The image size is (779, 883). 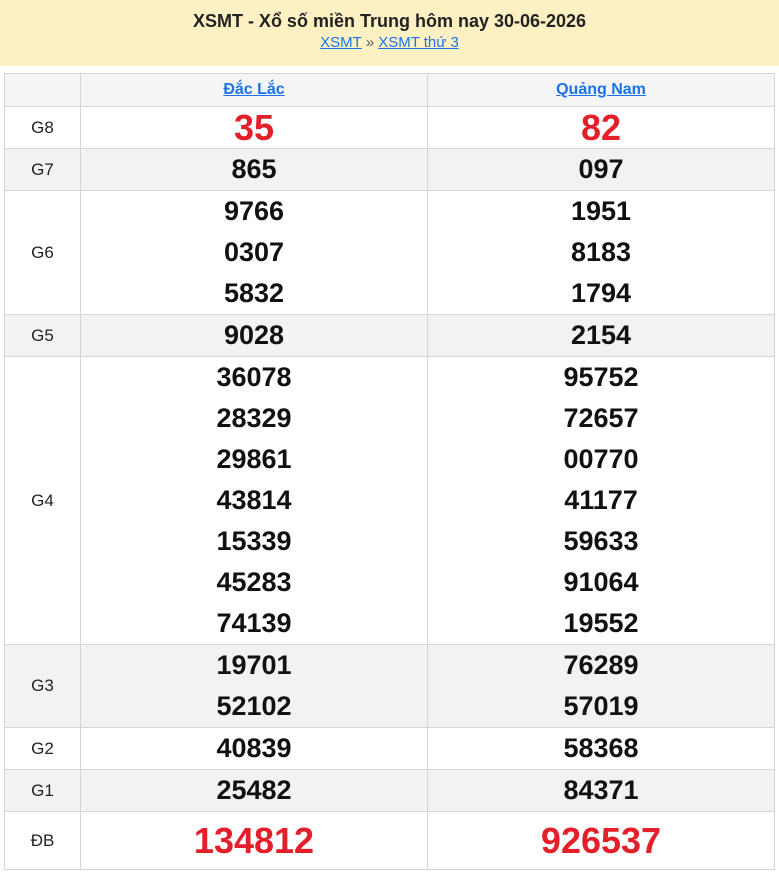 I want to click on province-link-dak-lak: Đắc Lắc, so click(x=253, y=89).